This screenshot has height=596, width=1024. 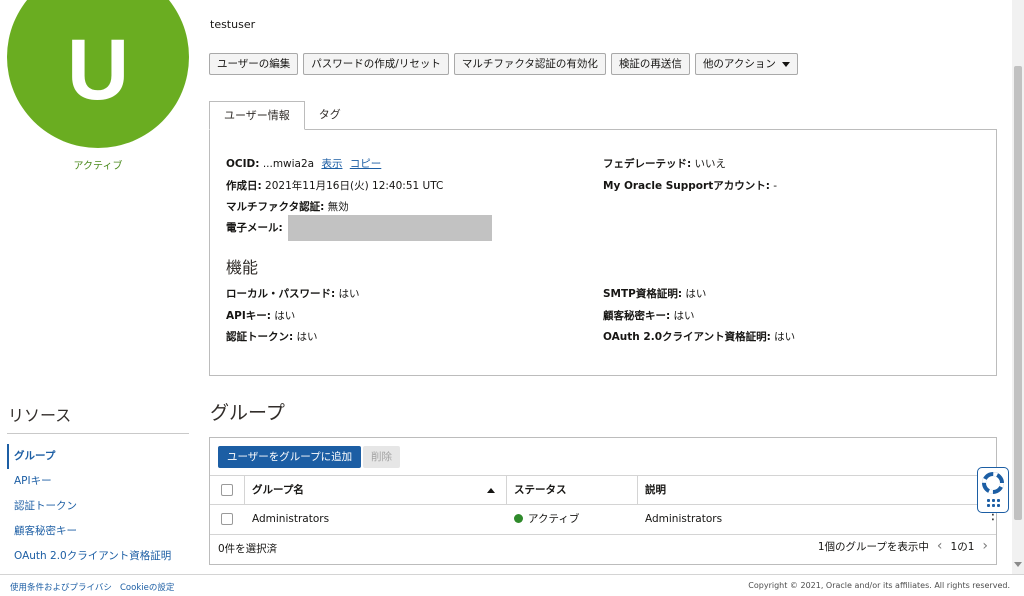 I want to click on api-key-label: APIキー:, so click(x=248, y=316).